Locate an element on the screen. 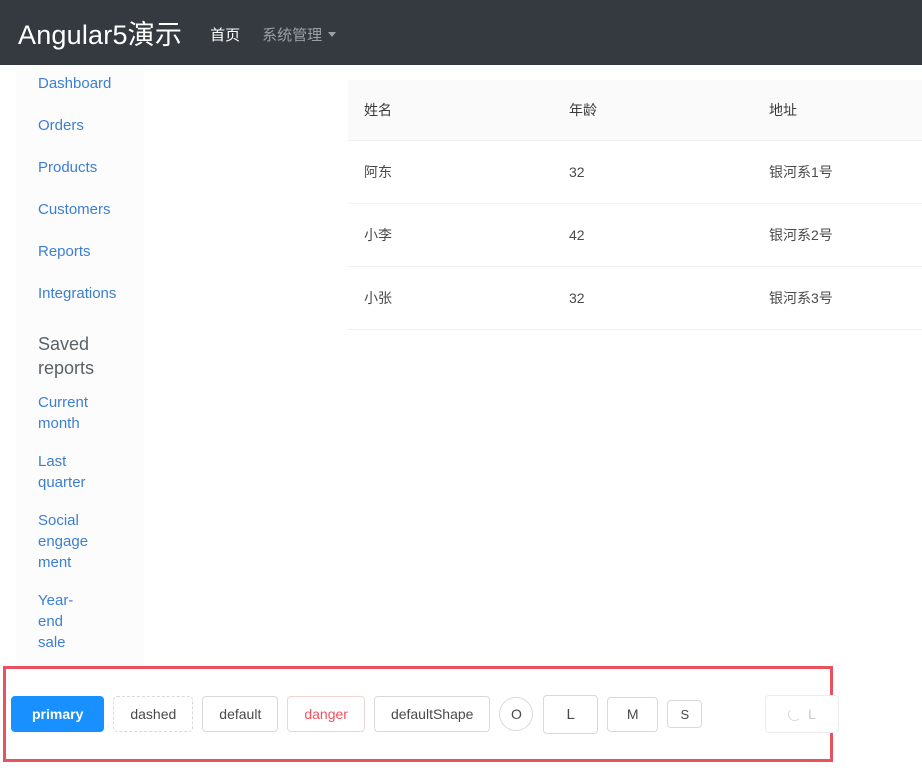  top-navbar: Angular5演示 首页 系统管理 is located at coordinates (461, 32).